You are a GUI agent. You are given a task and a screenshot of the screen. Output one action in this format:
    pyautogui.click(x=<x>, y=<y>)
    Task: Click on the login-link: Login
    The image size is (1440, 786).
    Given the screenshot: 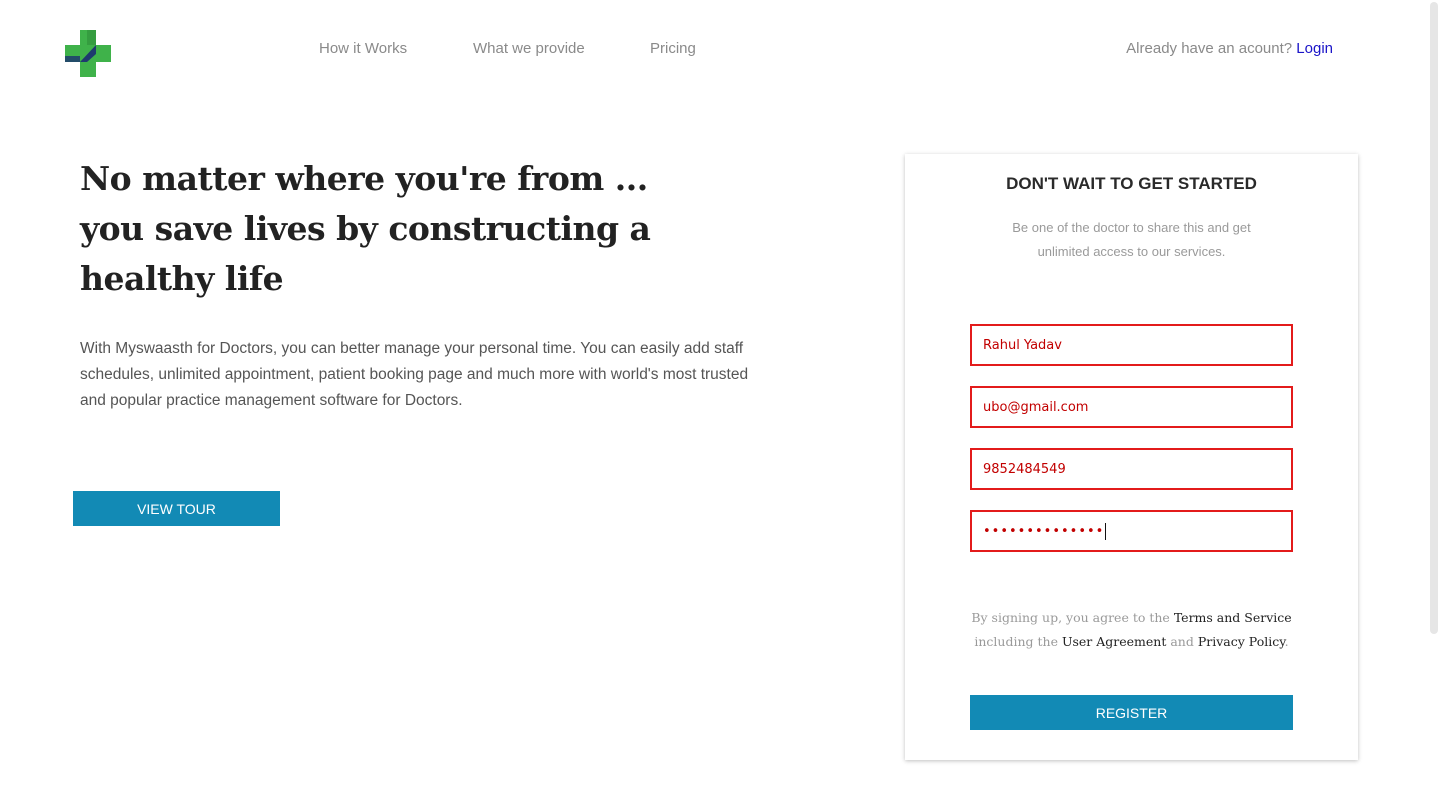 What is the action you would take?
    pyautogui.click(x=1314, y=48)
    